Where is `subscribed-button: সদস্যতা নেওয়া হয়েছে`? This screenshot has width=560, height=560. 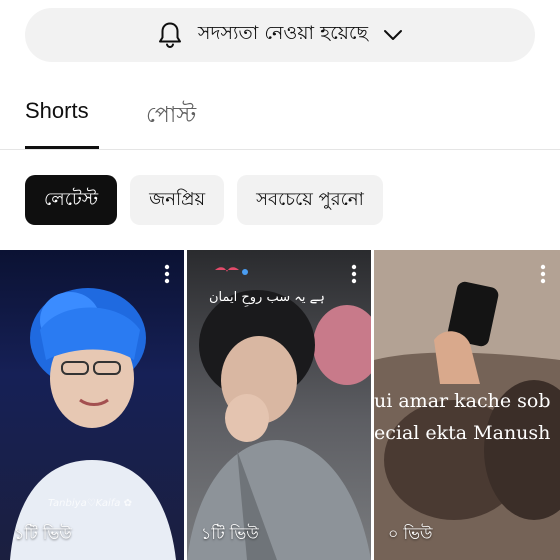 subscribed-button: সদস্যতা নেওয়া হয়েছে is located at coordinates (280, 35).